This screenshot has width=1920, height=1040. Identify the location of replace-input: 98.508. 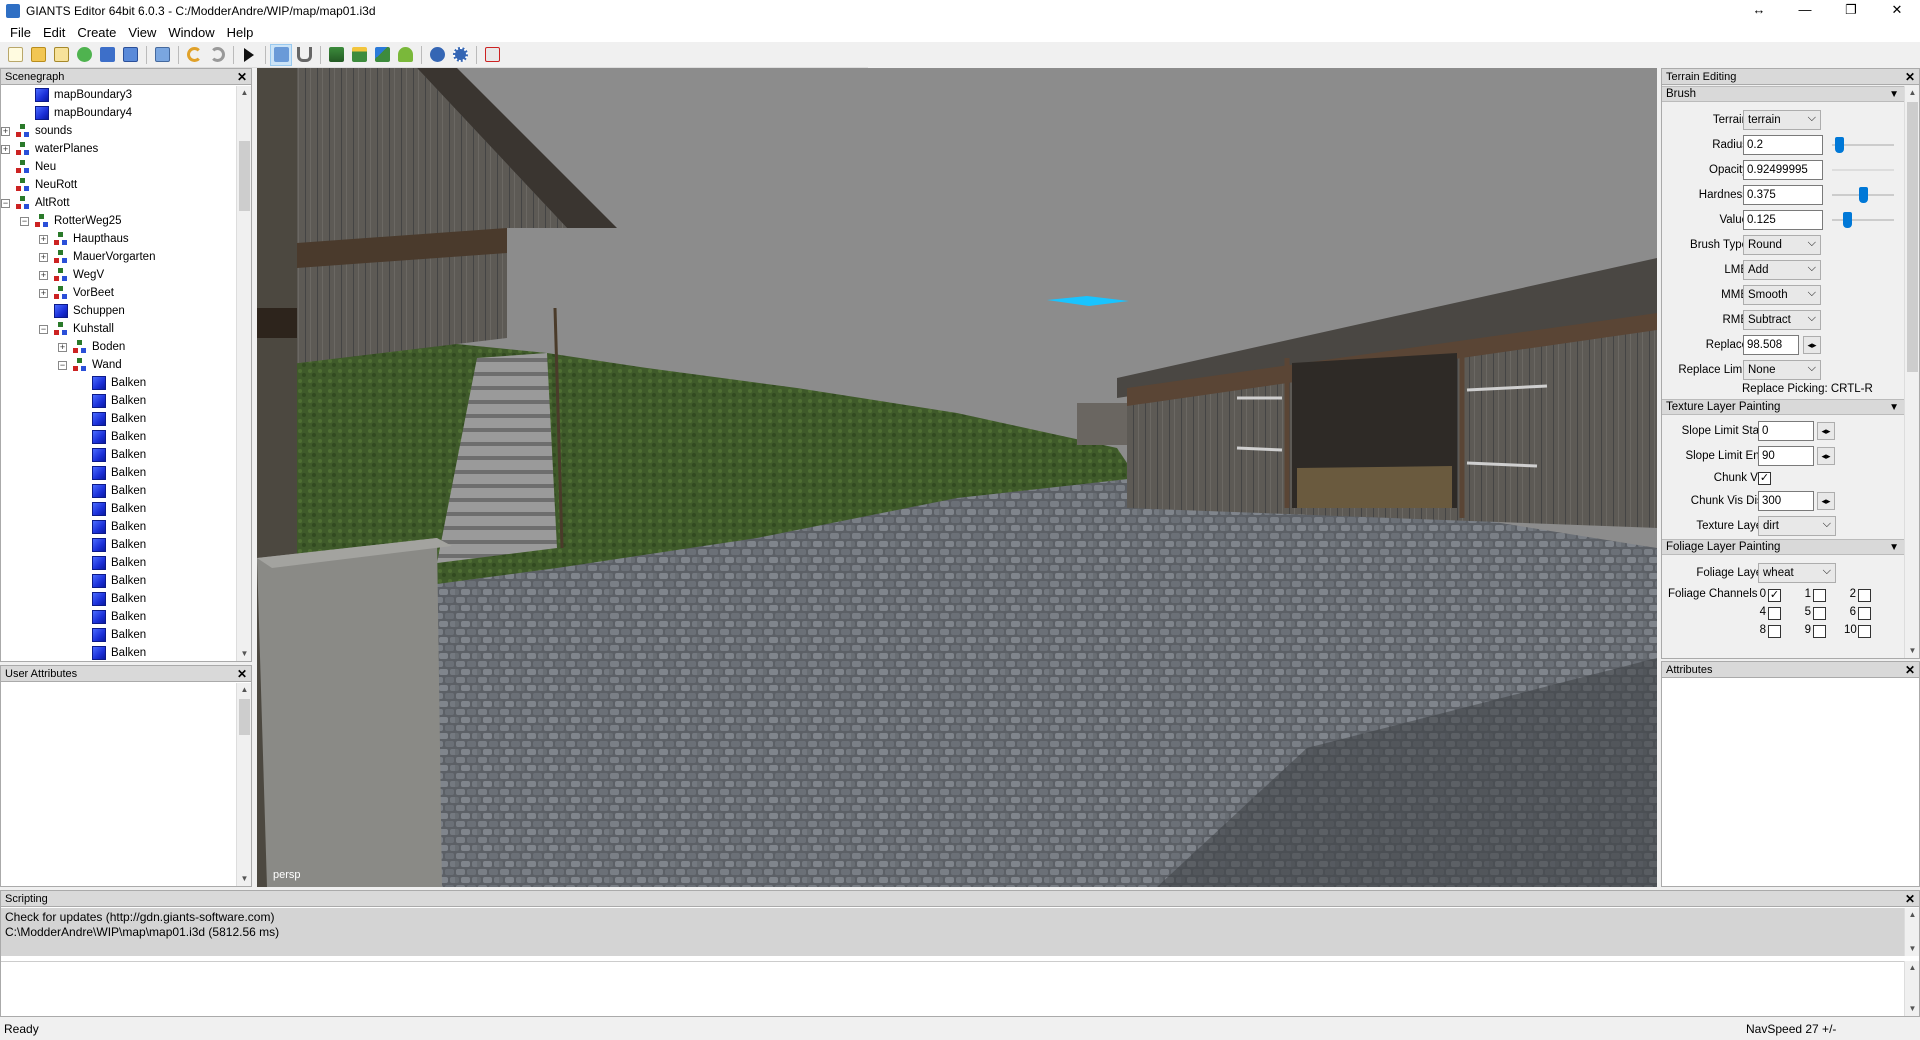
(1771, 345).